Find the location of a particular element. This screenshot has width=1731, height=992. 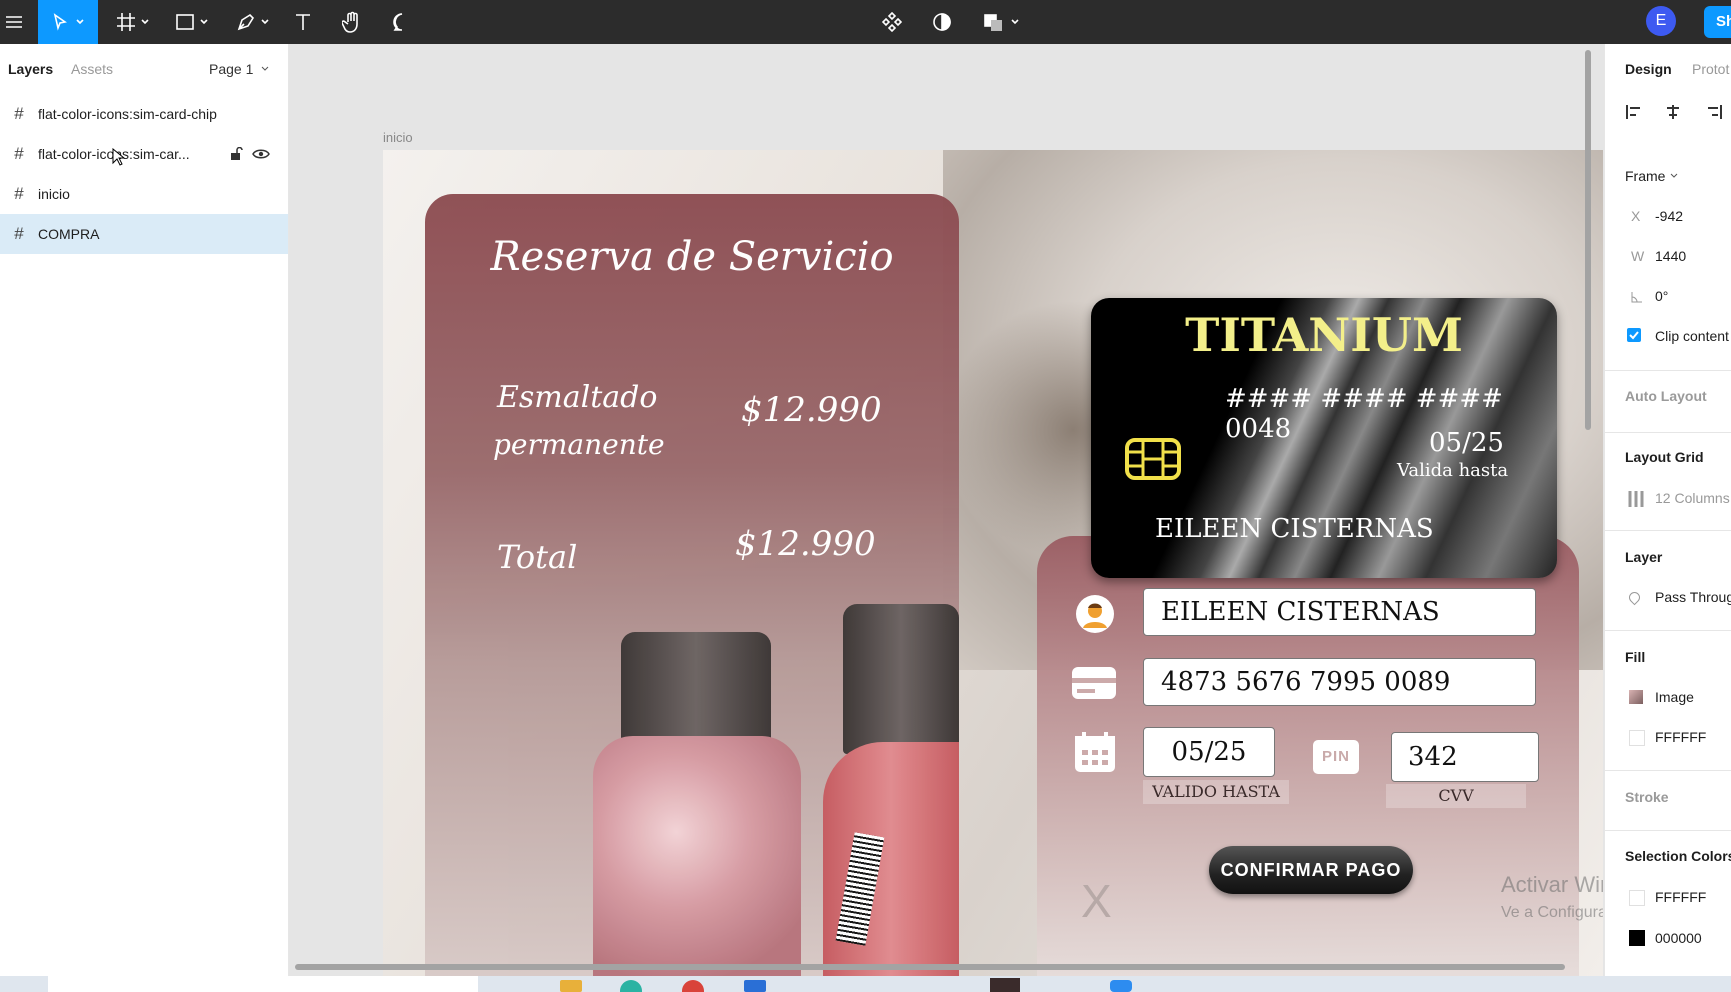

fill-color-swatch is located at coordinates (1637, 738).